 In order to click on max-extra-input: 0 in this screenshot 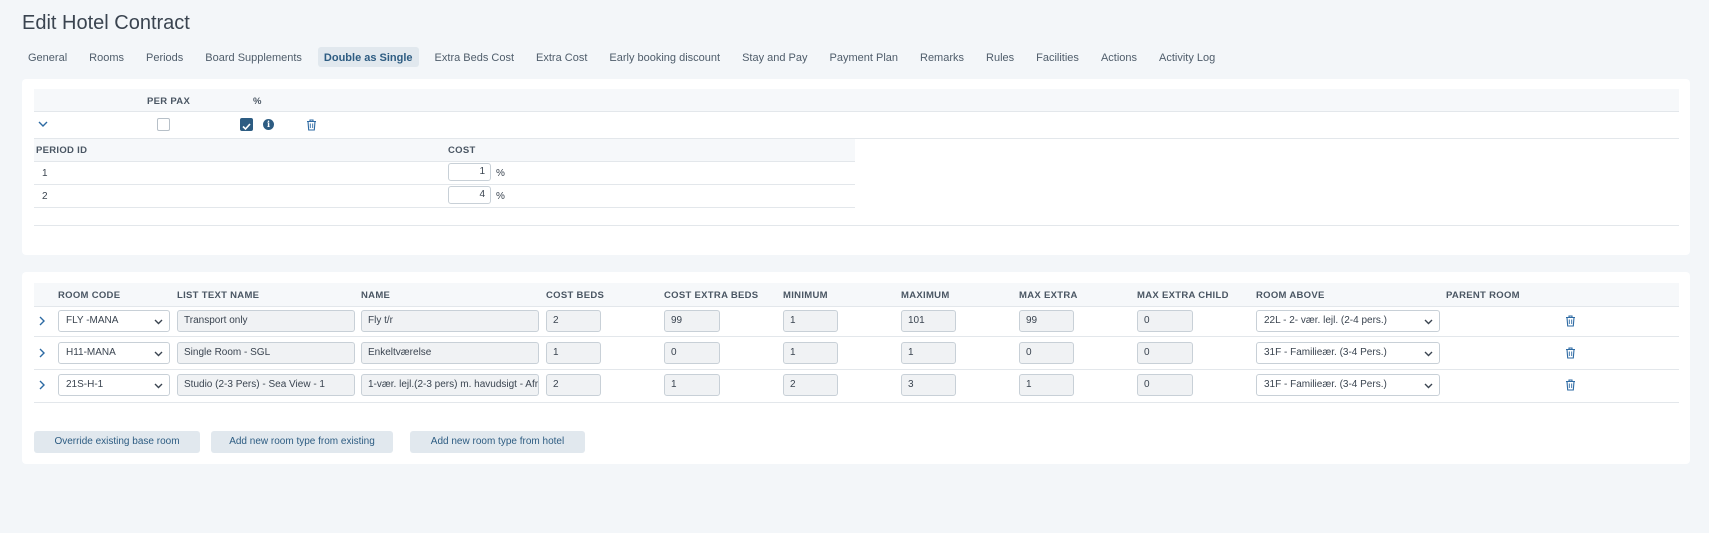, I will do `click(1046, 353)`.